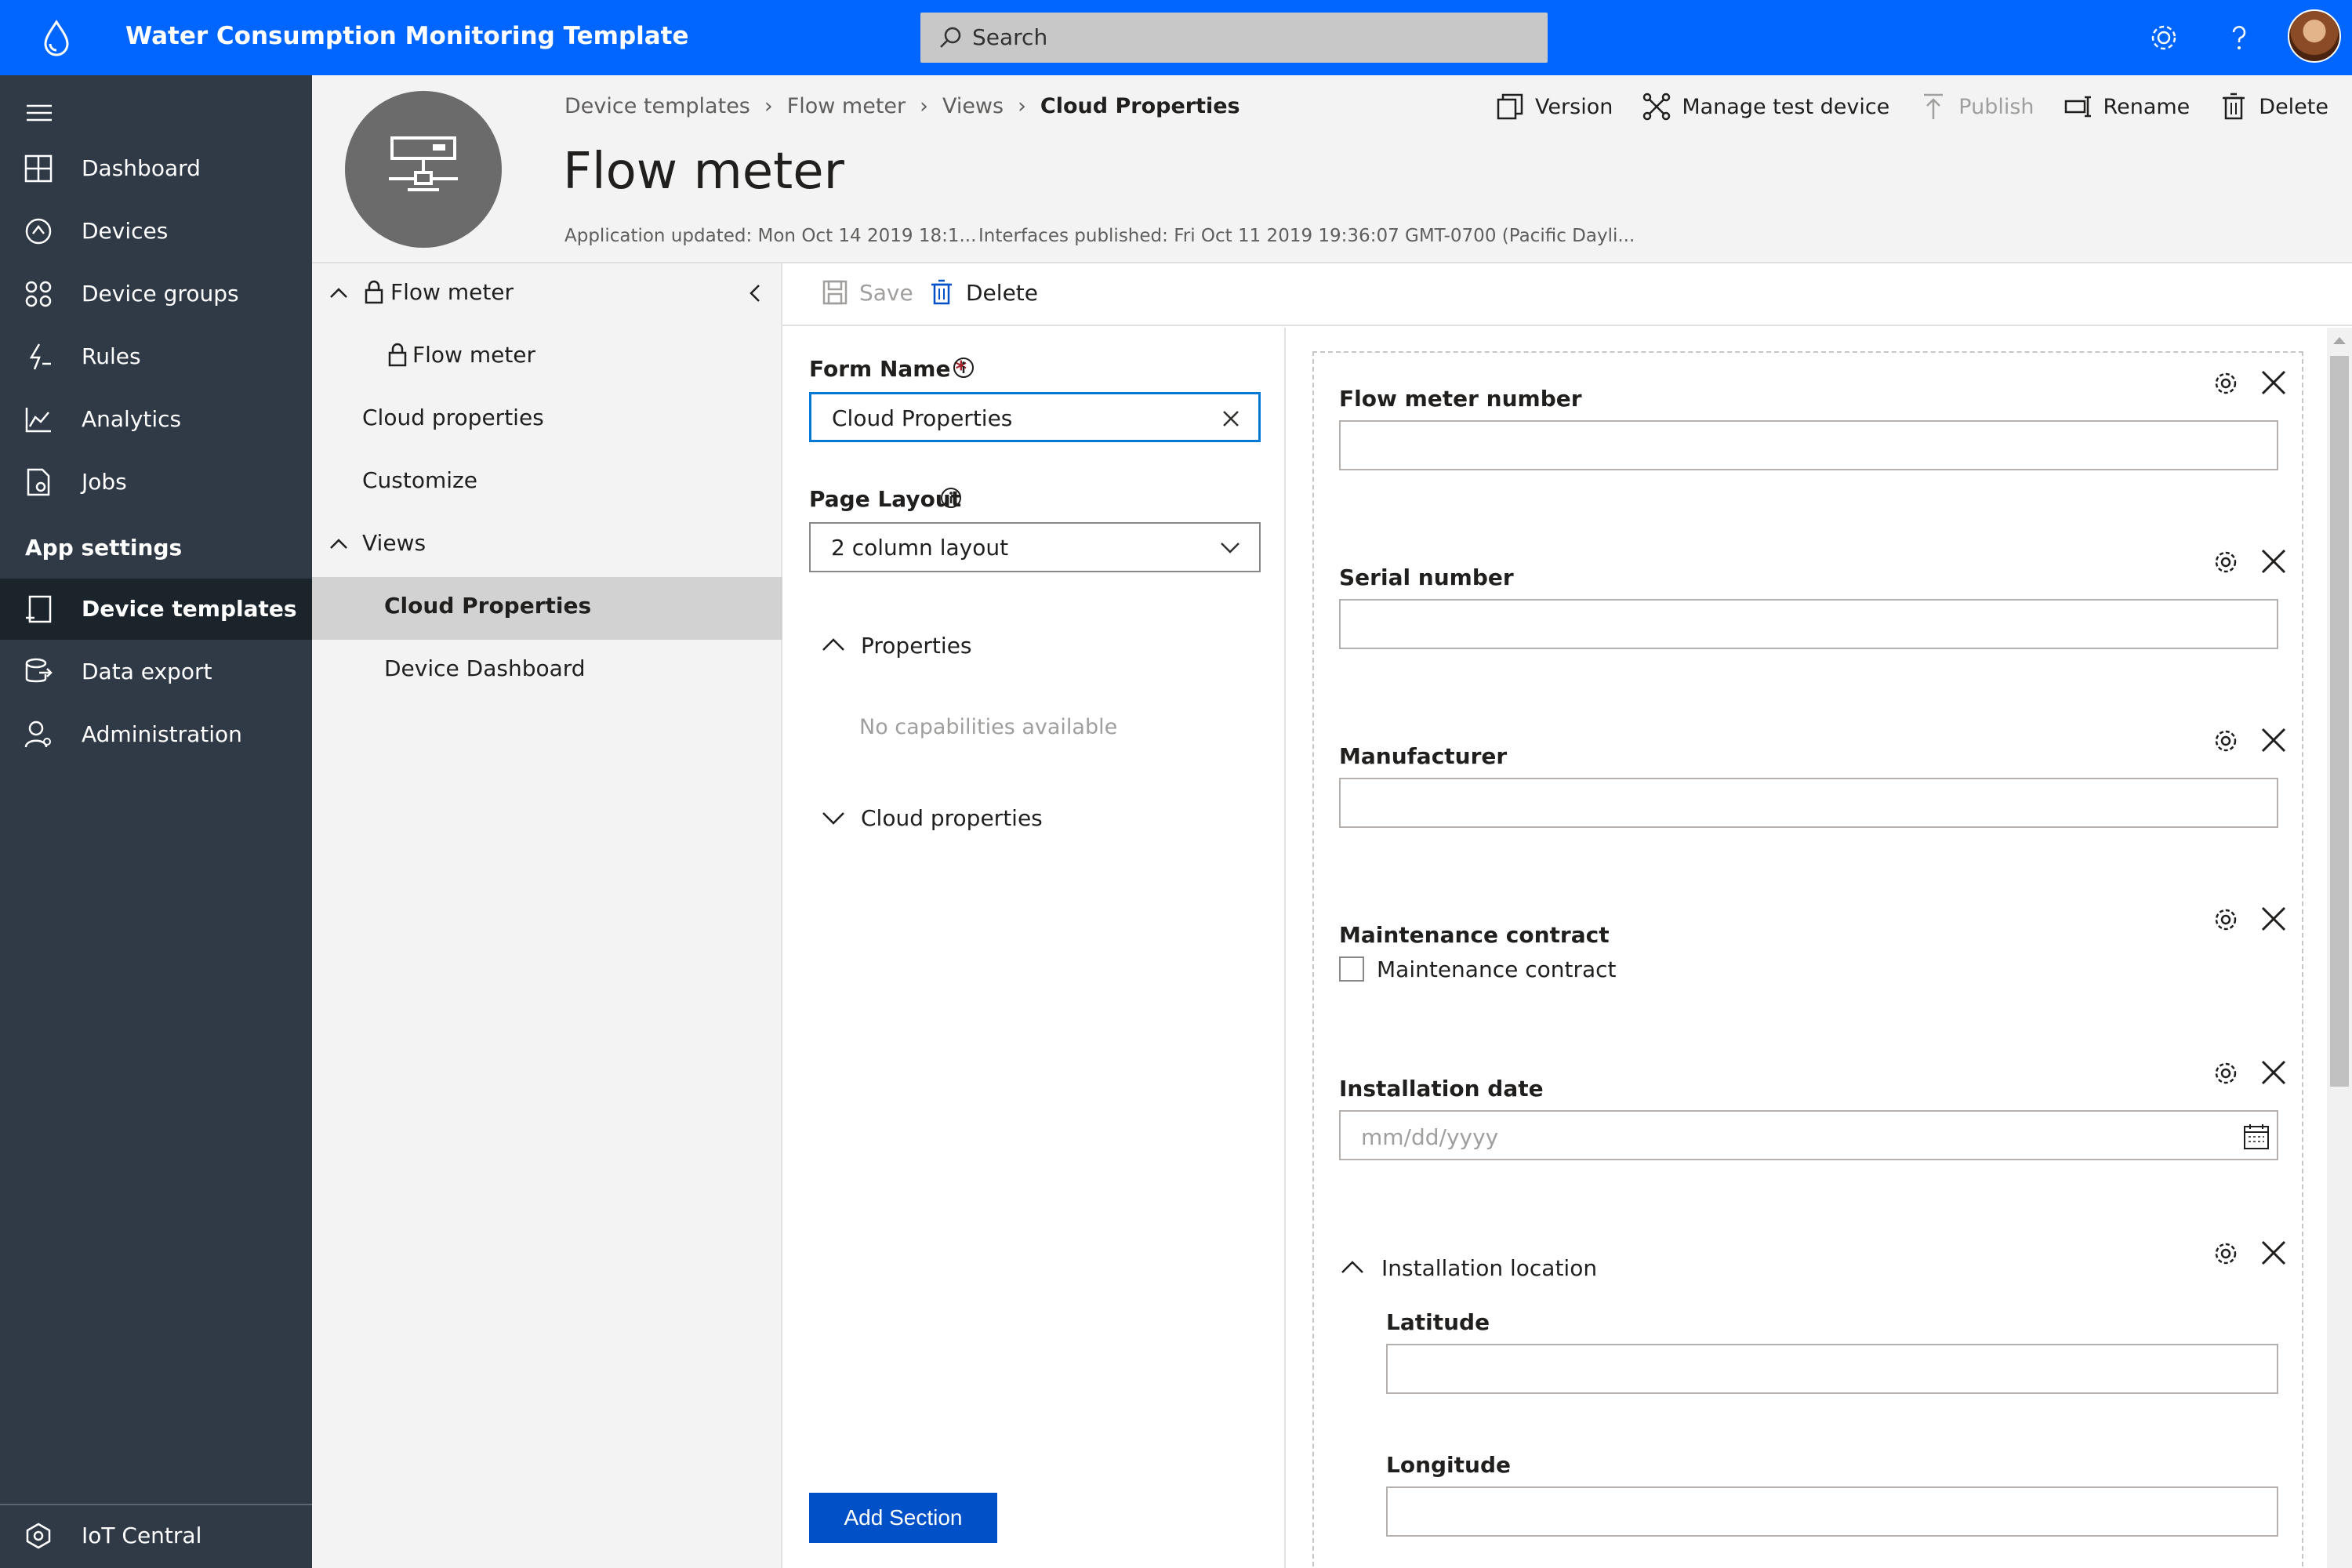  Describe the element at coordinates (104, 548) in the screenshot. I see `nav-section-app-settings: App settings` at that location.